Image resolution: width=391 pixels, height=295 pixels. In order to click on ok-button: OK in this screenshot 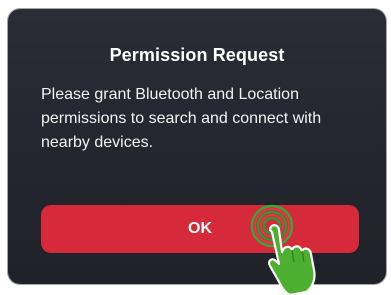, I will do `click(200, 229)`.